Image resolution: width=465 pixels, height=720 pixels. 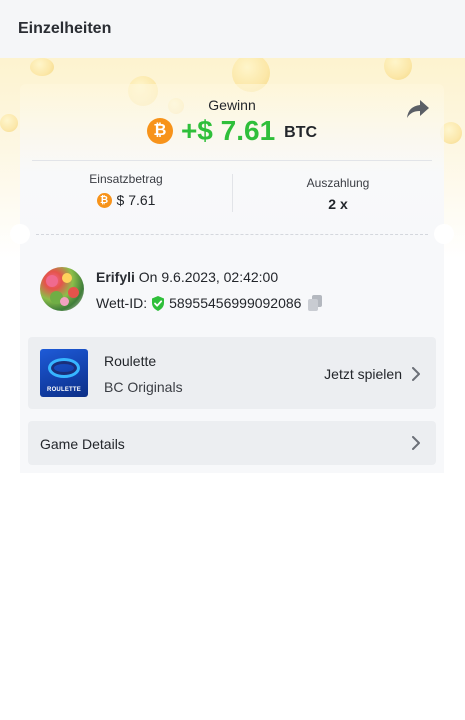 I want to click on thumbnail-label: ROULETTE, so click(x=64, y=390).